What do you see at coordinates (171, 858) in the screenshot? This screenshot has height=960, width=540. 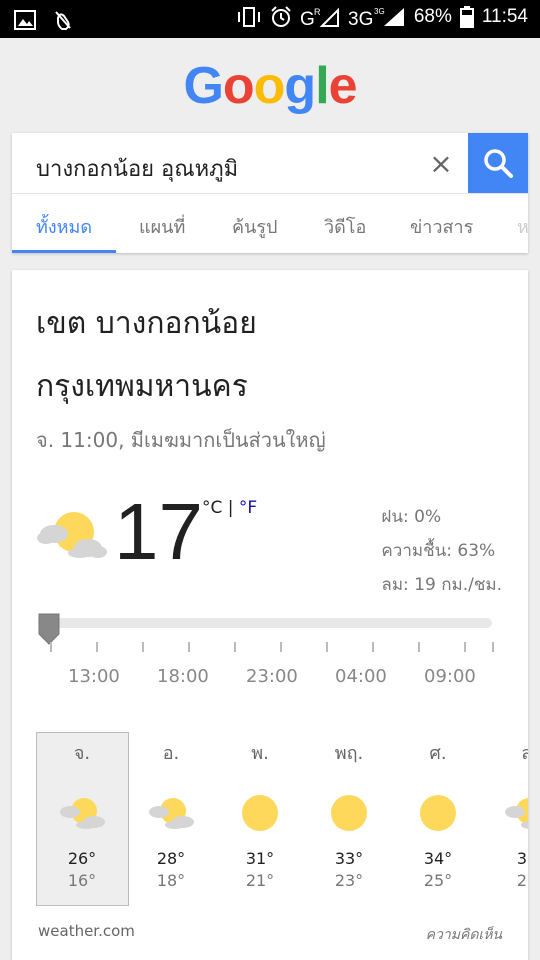 I see `forecast-high: 28°` at bounding box center [171, 858].